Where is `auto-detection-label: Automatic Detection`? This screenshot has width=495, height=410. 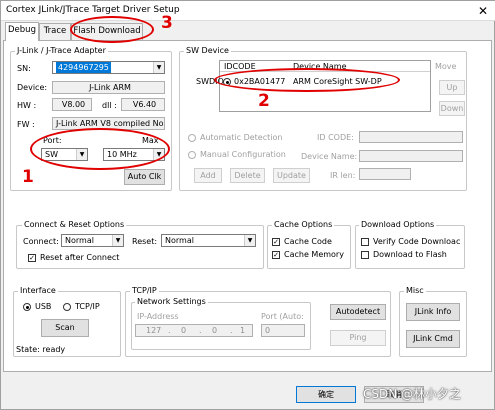 auto-detection-label: Automatic Detection is located at coordinates (241, 137).